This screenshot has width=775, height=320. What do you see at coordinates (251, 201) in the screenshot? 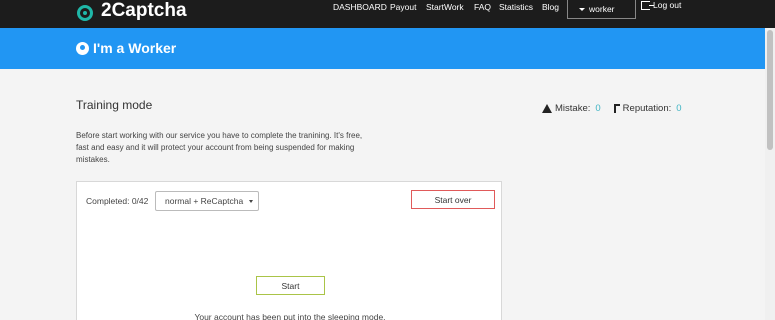
I see `select-caret-icon` at bounding box center [251, 201].